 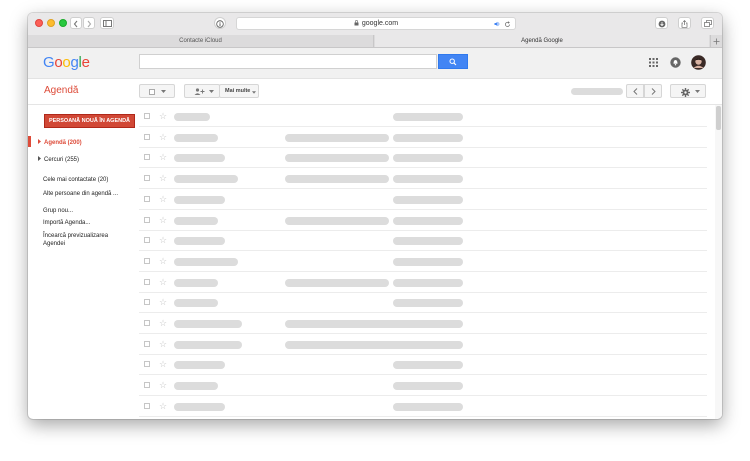 I want to click on add-to-circles-button, so click(x=202, y=91).